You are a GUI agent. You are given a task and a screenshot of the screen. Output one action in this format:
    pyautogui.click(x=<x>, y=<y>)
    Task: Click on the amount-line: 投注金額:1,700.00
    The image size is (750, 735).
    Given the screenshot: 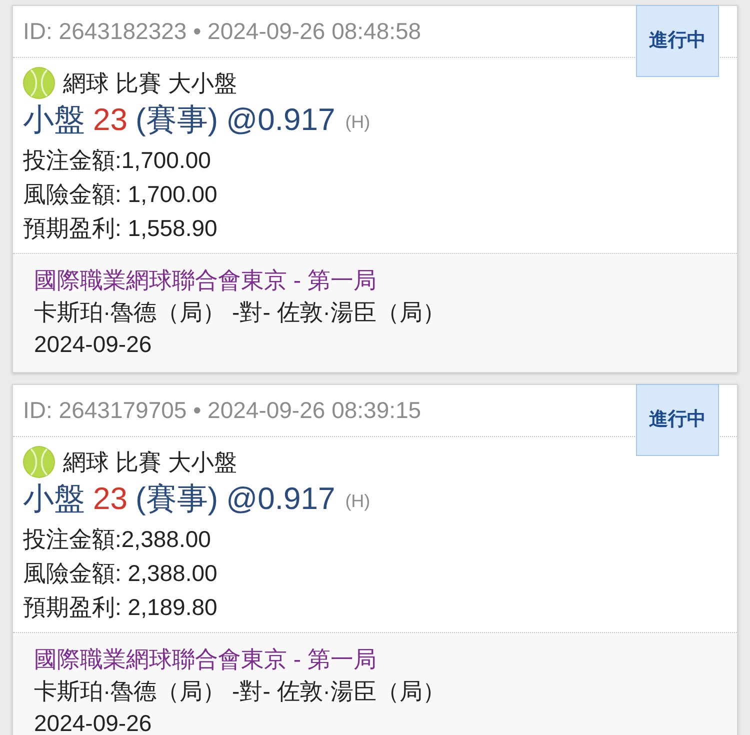 What is the action you would take?
    pyautogui.click(x=117, y=160)
    